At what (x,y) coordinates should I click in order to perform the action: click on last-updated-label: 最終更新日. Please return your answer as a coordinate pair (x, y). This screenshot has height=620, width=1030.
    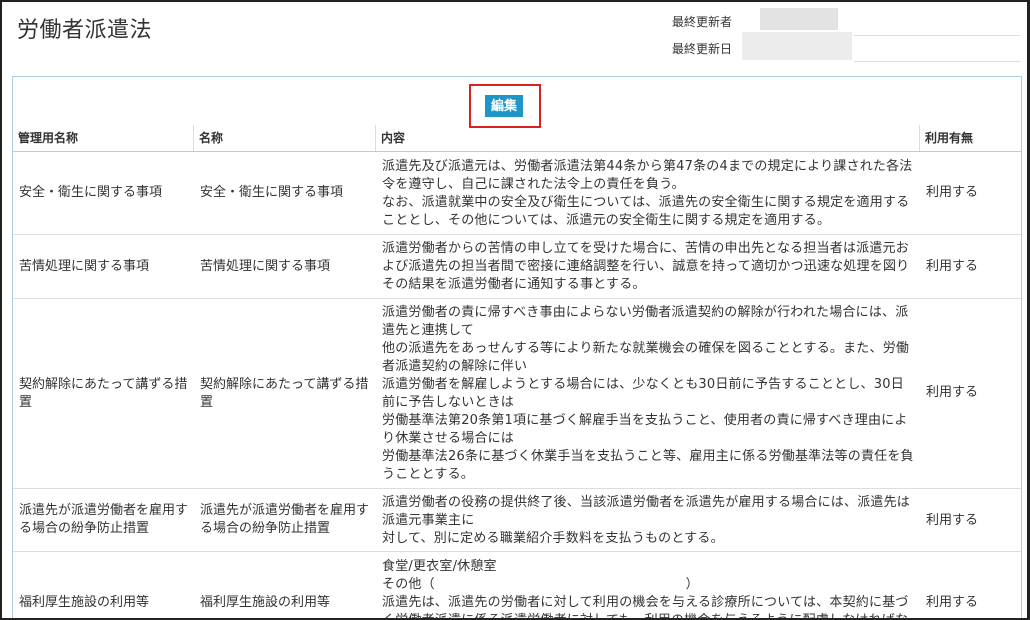
    Looking at the image, I should click on (702, 49).